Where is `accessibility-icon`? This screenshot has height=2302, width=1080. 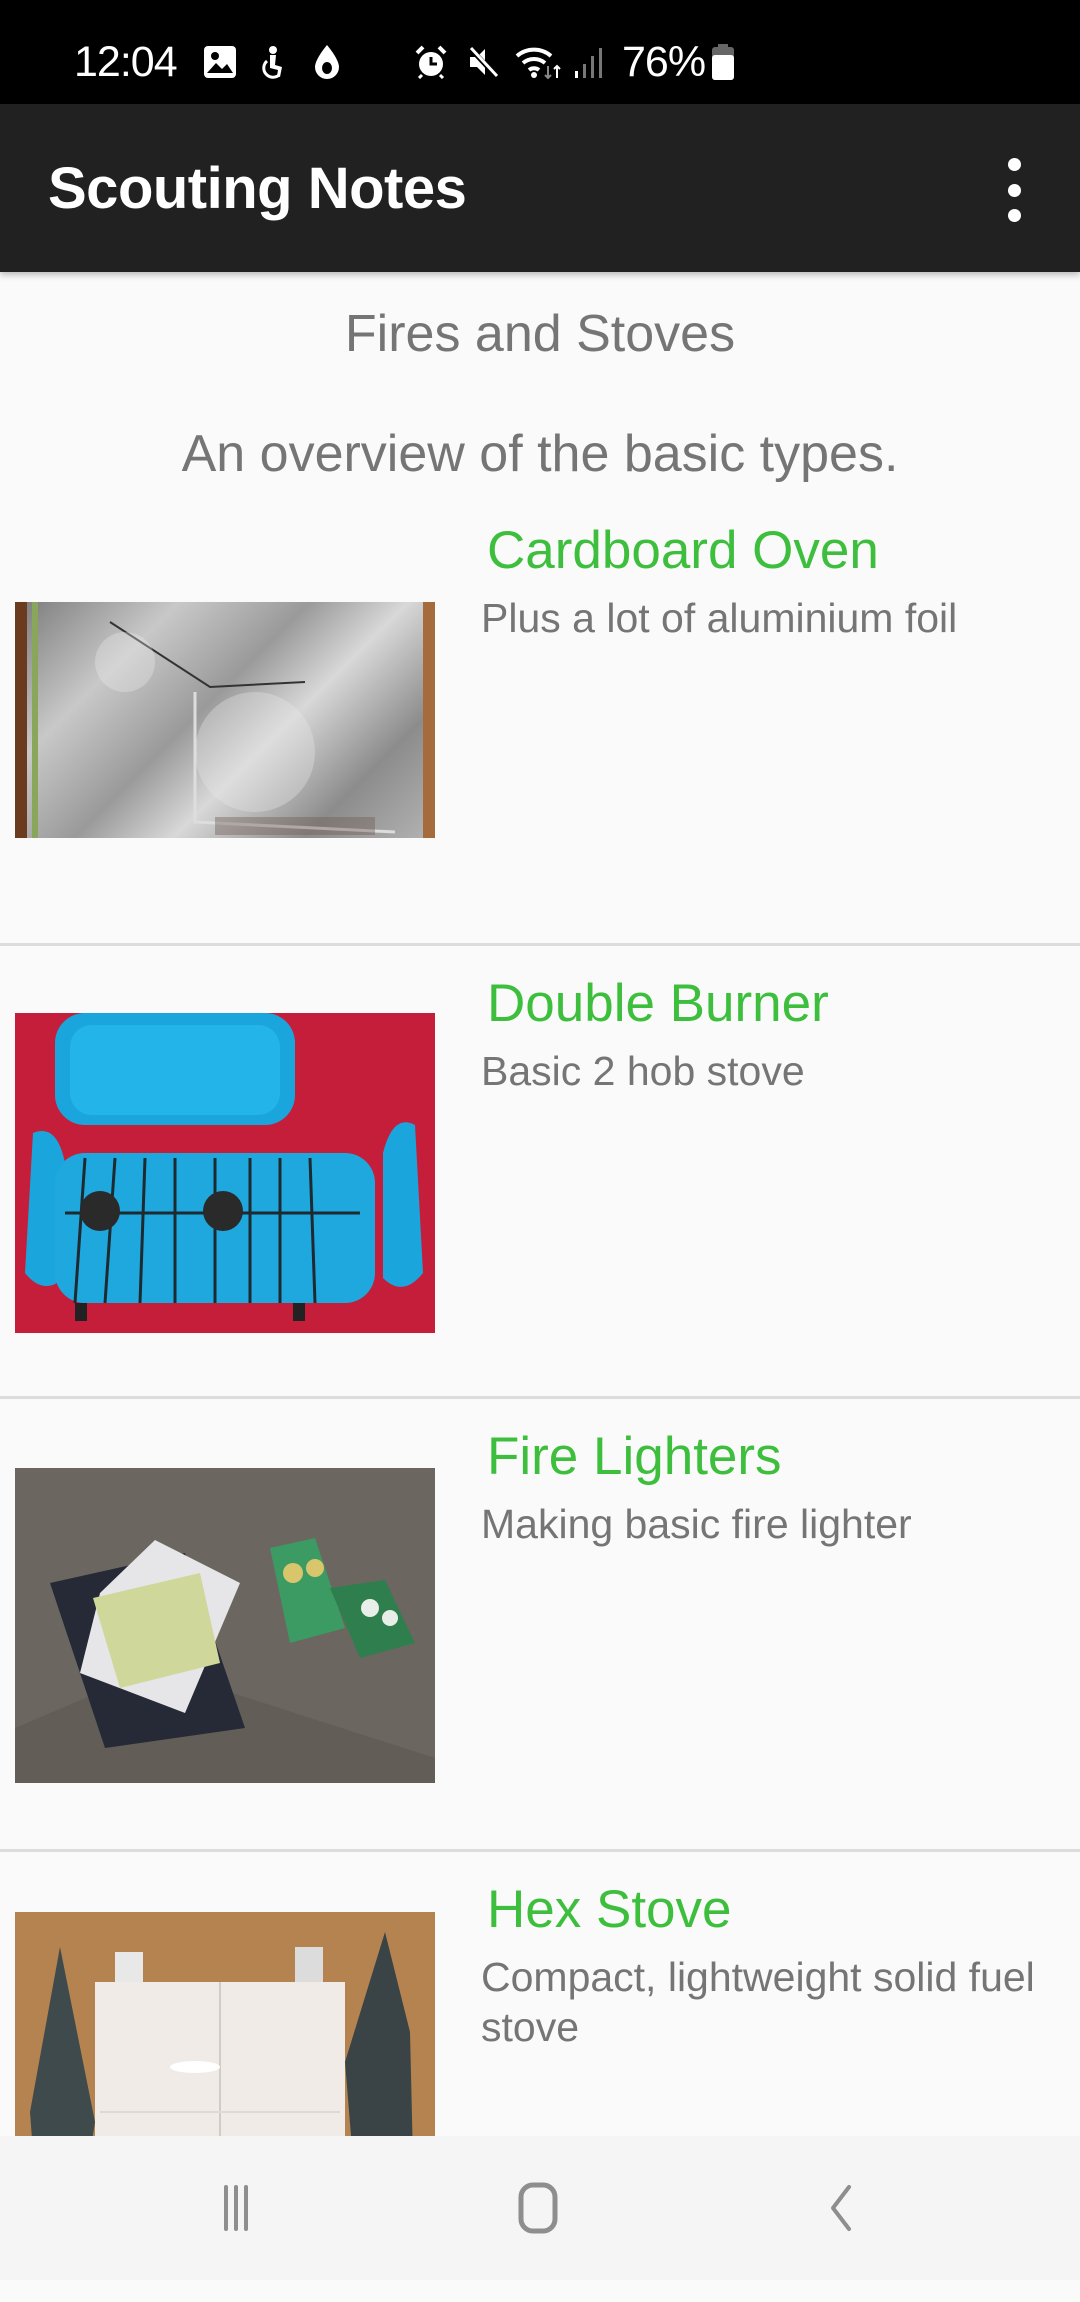 accessibility-icon is located at coordinates (272, 62).